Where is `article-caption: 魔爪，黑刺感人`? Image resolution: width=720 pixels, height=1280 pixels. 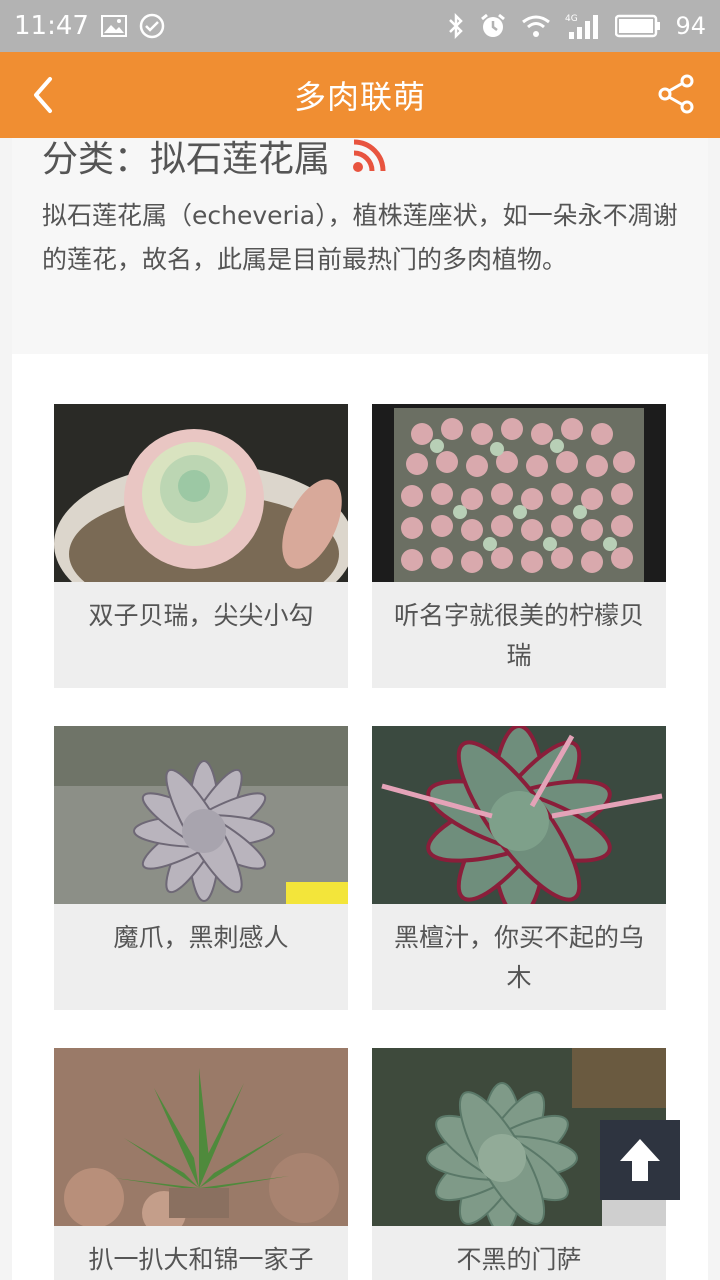
article-caption: 魔爪，黑刺感人 is located at coordinates (201, 938).